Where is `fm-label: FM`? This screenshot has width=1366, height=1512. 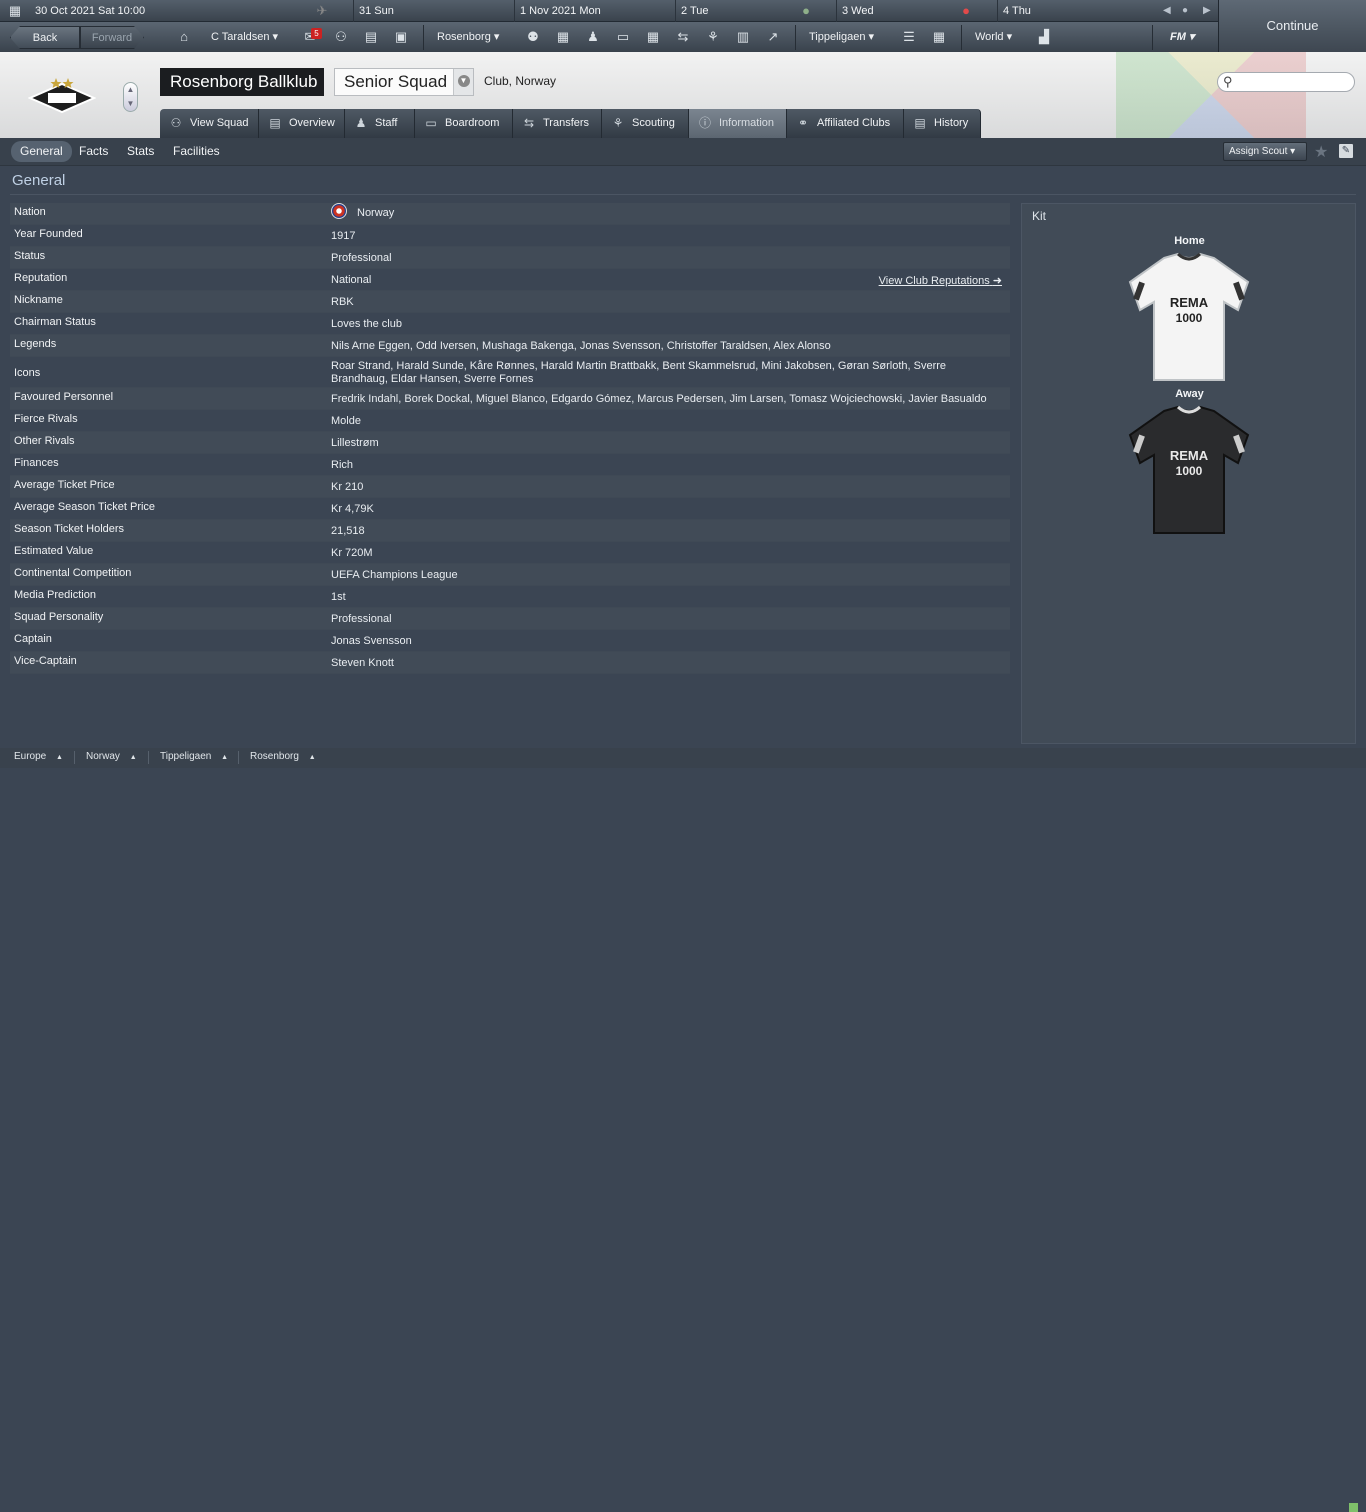 fm-label: FM is located at coordinates (1178, 37).